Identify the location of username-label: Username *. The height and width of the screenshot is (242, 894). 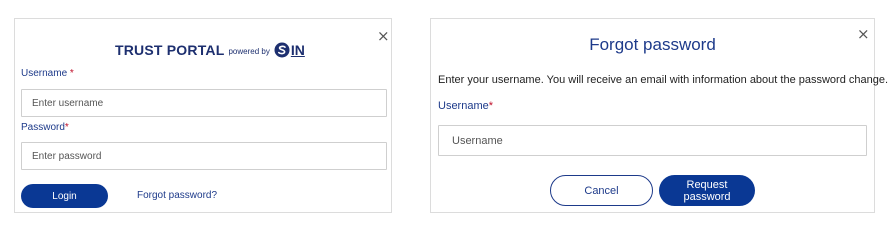
(47, 73).